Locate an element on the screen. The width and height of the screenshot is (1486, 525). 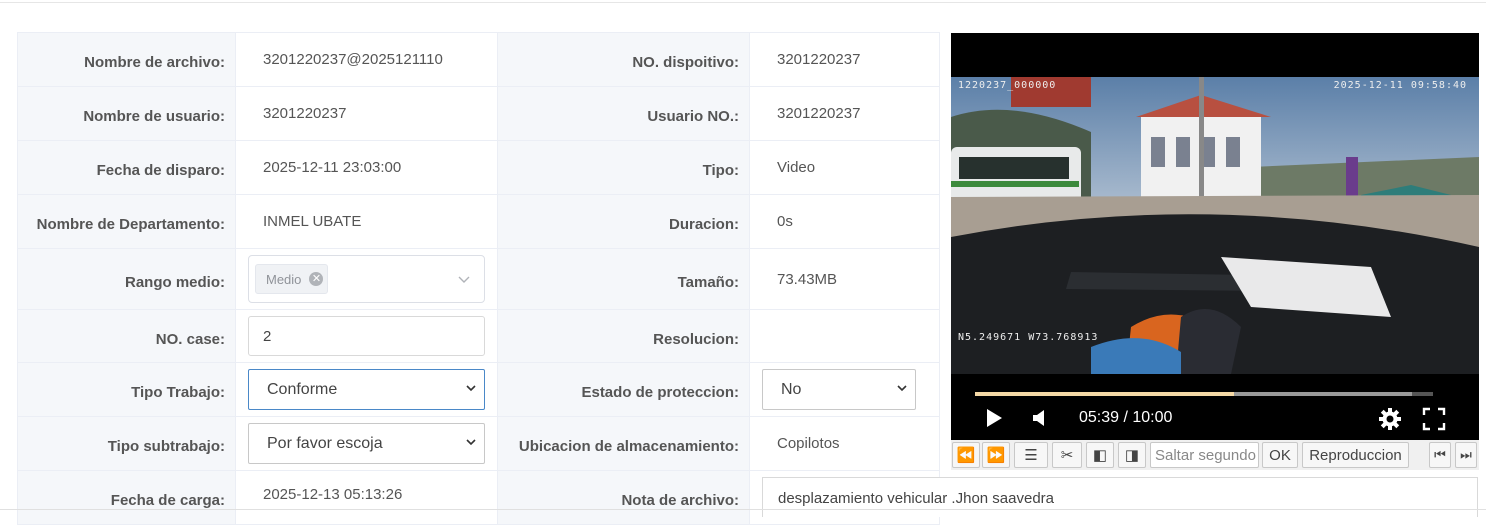
file-note-label: Nota de archivo: is located at coordinates (680, 500).